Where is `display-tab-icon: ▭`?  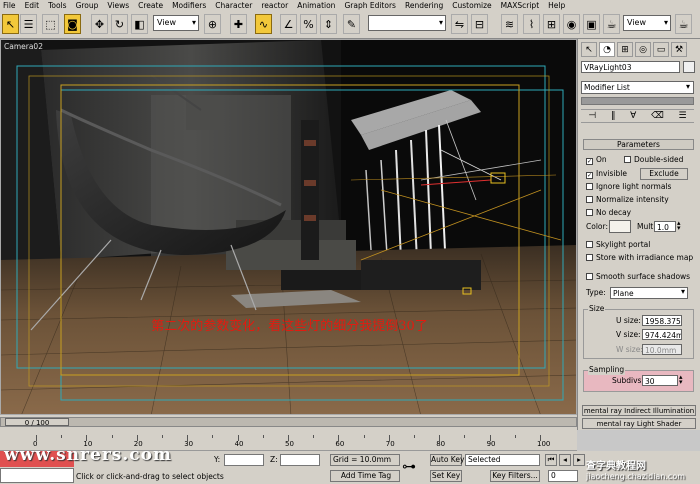
display-tab-icon: ▭ is located at coordinates (661, 49).